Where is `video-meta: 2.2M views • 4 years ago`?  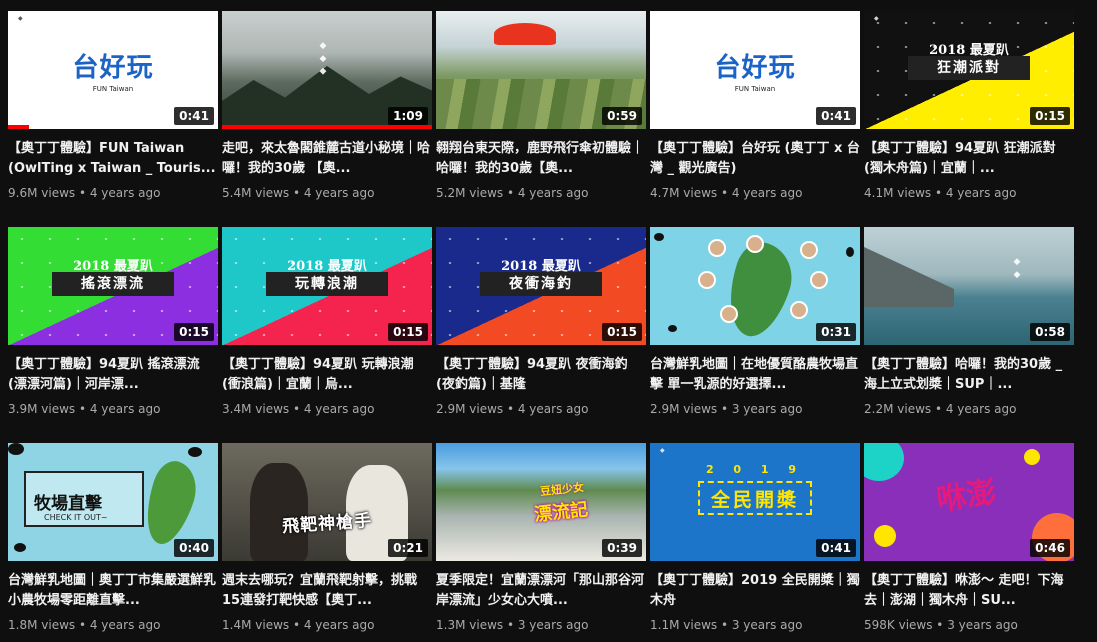
video-meta: 2.2M views • 4 years ago is located at coordinates (940, 409).